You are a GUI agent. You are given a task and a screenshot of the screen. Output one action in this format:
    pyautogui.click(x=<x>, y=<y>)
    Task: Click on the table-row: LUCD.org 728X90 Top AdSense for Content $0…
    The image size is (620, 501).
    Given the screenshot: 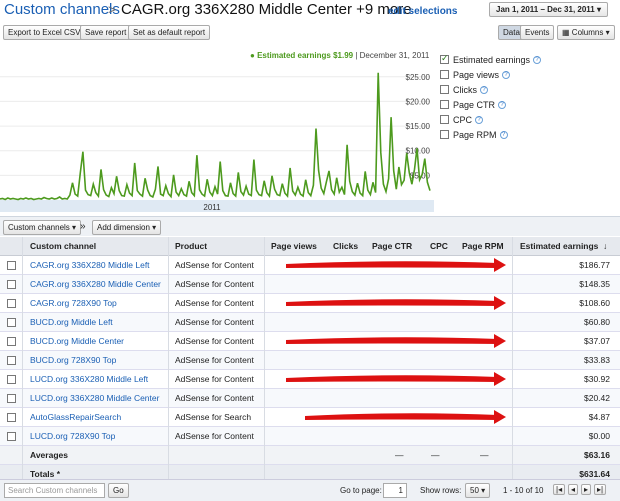 What is the action you would take?
    pyautogui.click(x=310, y=436)
    